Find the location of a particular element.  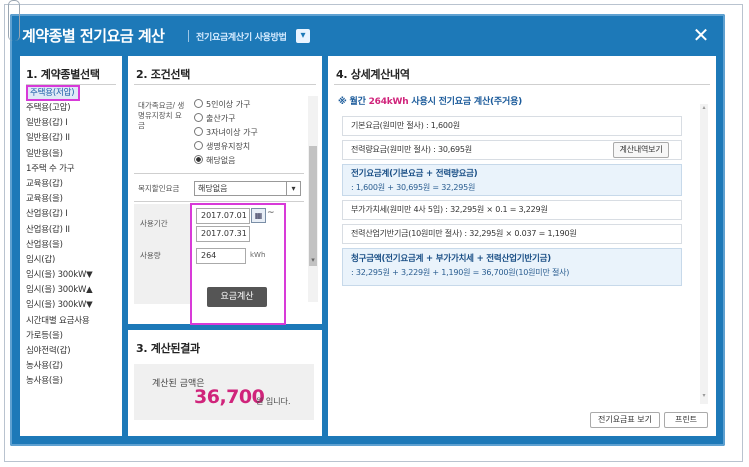

bill-title: 청구금액(전기요금계 + 부가가치세 + 전력산업기반기금) is located at coordinates (451, 259).